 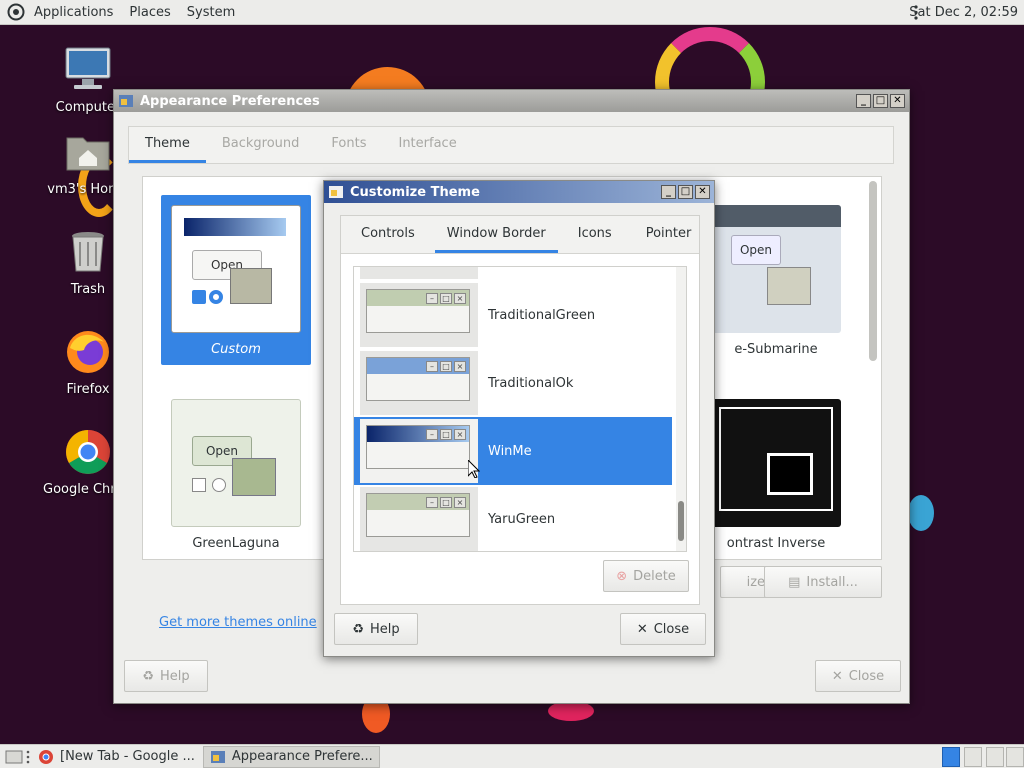 What do you see at coordinates (14, 757) in the screenshot?
I see `show-desktop-icon` at bounding box center [14, 757].